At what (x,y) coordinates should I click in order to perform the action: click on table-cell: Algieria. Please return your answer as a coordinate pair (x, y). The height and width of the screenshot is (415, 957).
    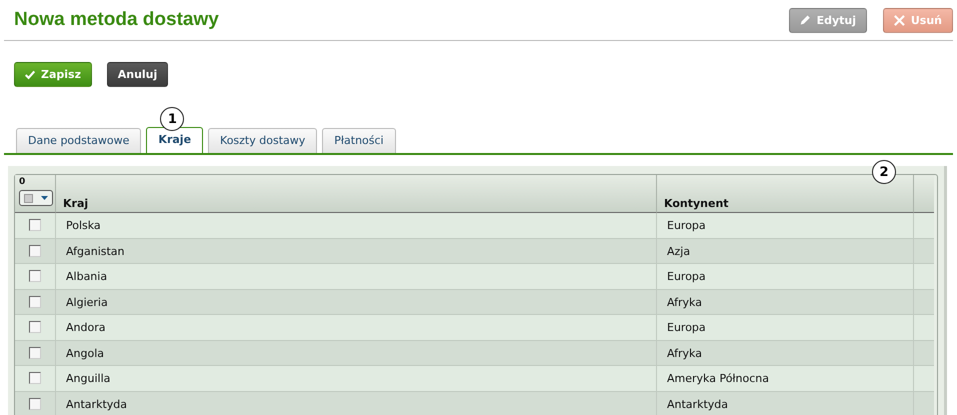
    Looking at the image, I should click on (356, 302).